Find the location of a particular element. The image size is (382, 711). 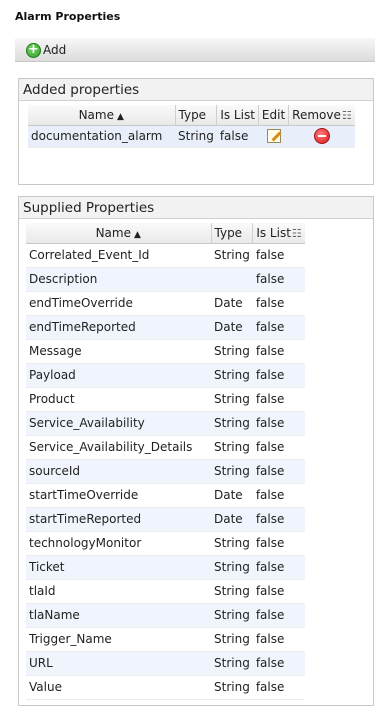

page-title: Alarm Properties is located at coordinates (68, 16).